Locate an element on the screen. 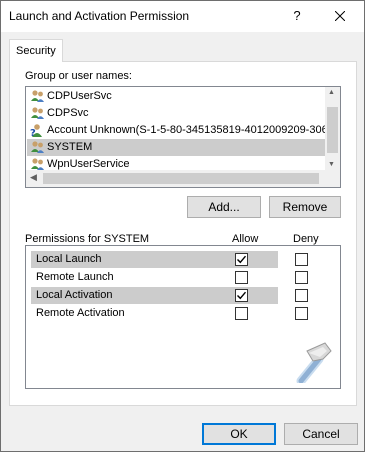 This screenshot has height=452, width=365. list-item: CDPUserSvc is located at coordinates (177, 96).